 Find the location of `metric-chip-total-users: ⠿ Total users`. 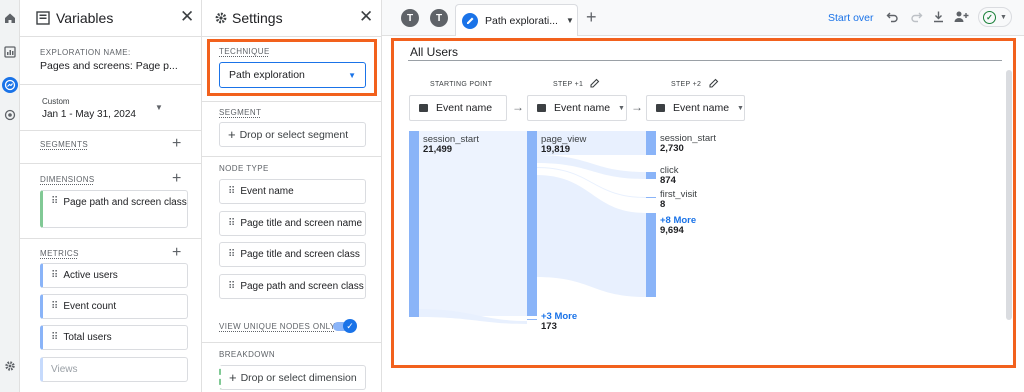

metric-chip-total-users: ⠿ Total users is located at coordinates (114, 337).